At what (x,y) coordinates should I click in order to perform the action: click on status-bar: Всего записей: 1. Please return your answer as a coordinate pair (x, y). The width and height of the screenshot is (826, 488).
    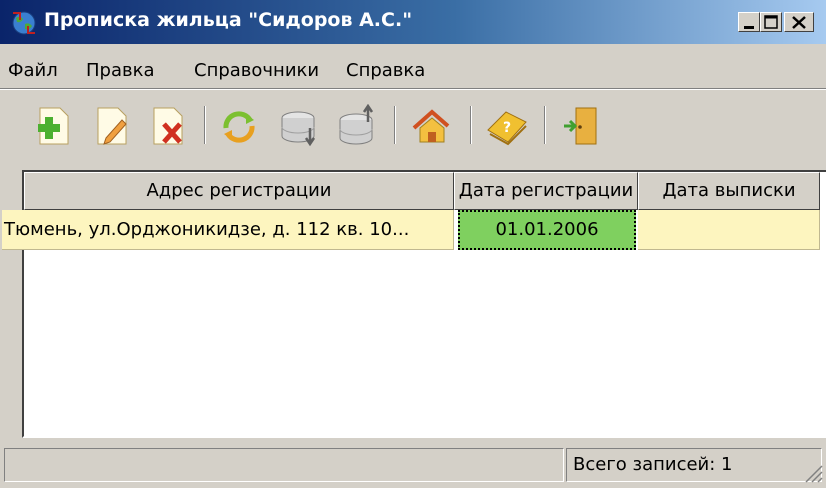
    Looking at the image, I should click on (413, 465).